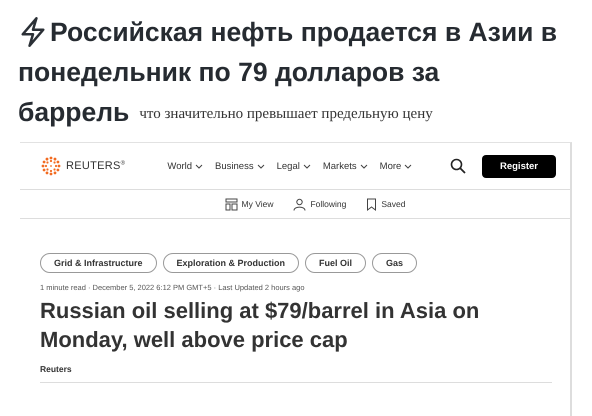 The width and height of the screenshot is (592, 416). Describe the element at coordinates (345, 166) in the screenshot. I see `nav-link: Markets` at that location.